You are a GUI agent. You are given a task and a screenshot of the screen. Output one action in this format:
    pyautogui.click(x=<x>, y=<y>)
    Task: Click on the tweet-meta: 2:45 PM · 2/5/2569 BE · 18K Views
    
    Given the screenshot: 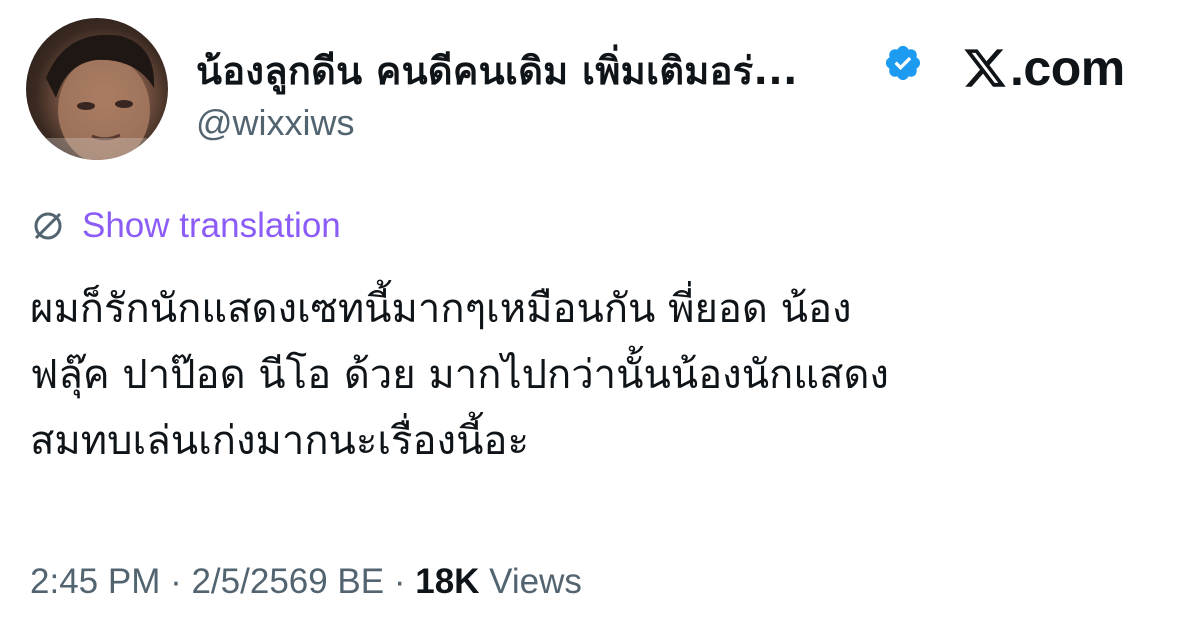 What is the action you would take?
    pyautogui.click(x=306, y=582)
    